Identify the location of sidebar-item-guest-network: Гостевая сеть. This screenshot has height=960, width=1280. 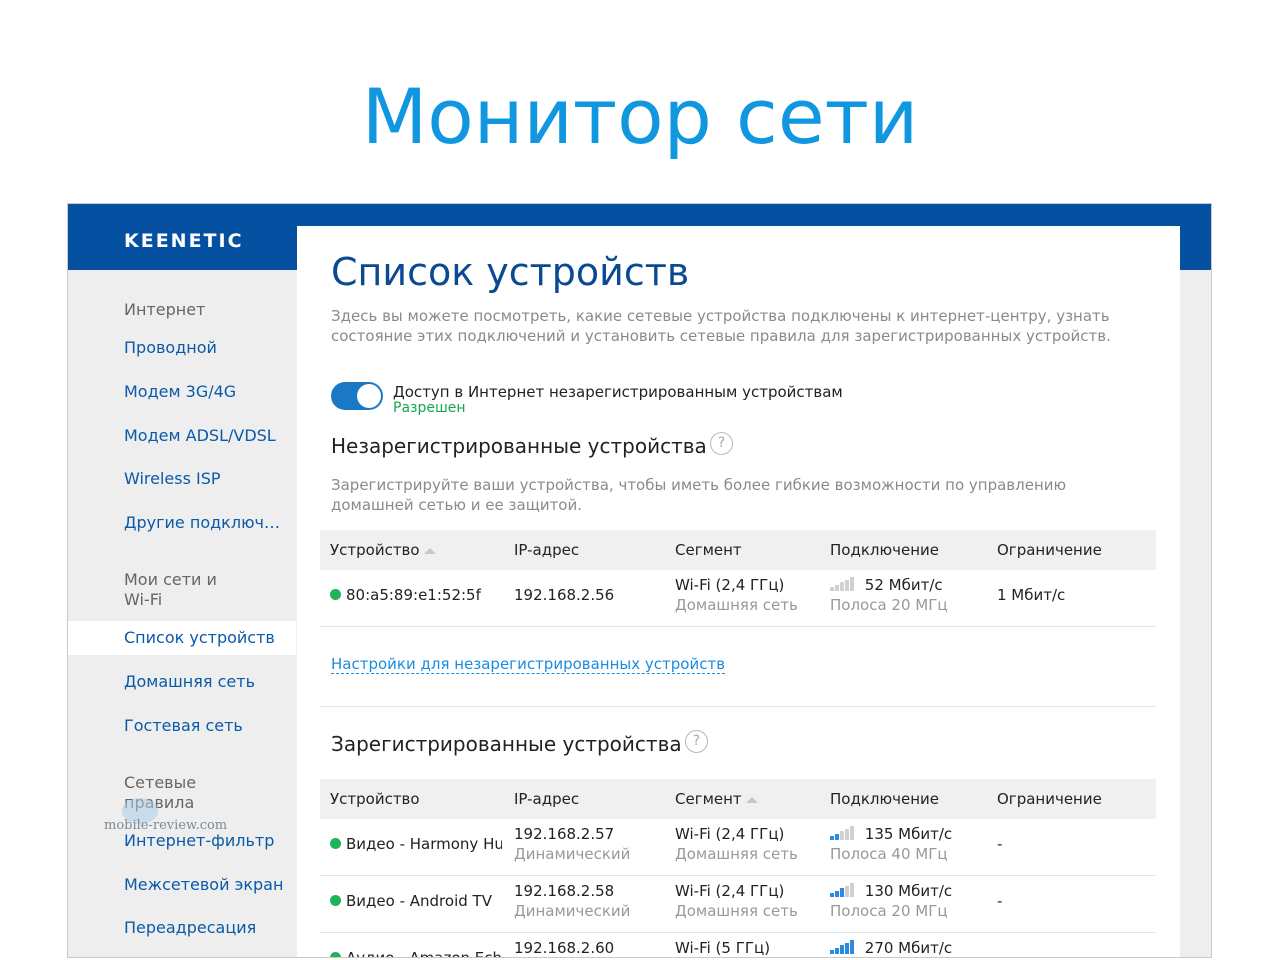
(206, 725).